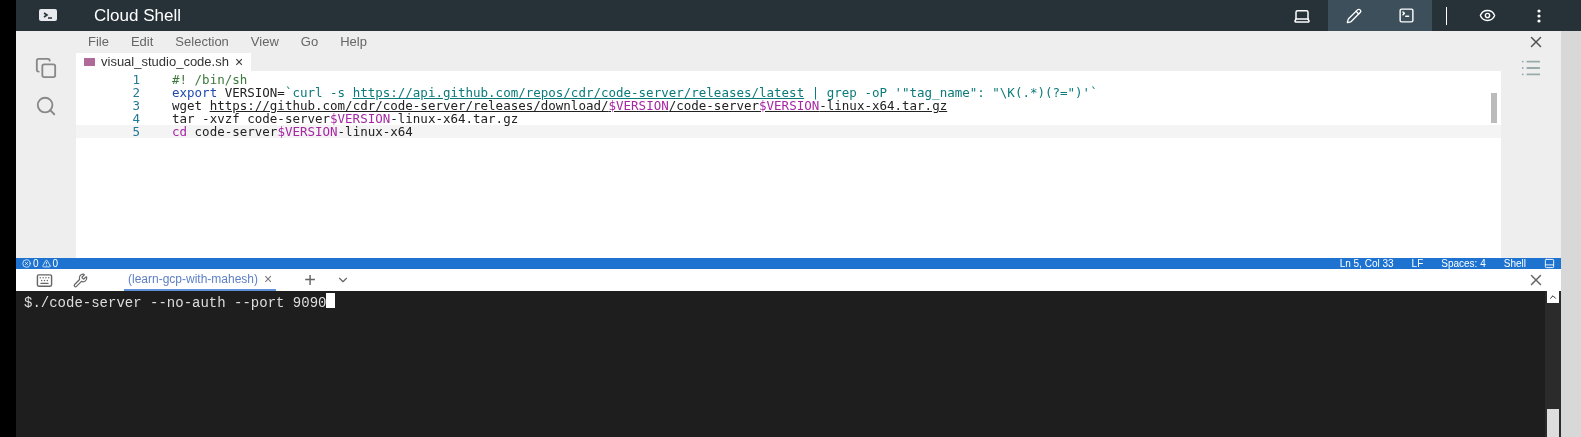  Describe the element at coordinates (137, 15) in the screenshot. I see `window-title: Cloud Shell` at that location.